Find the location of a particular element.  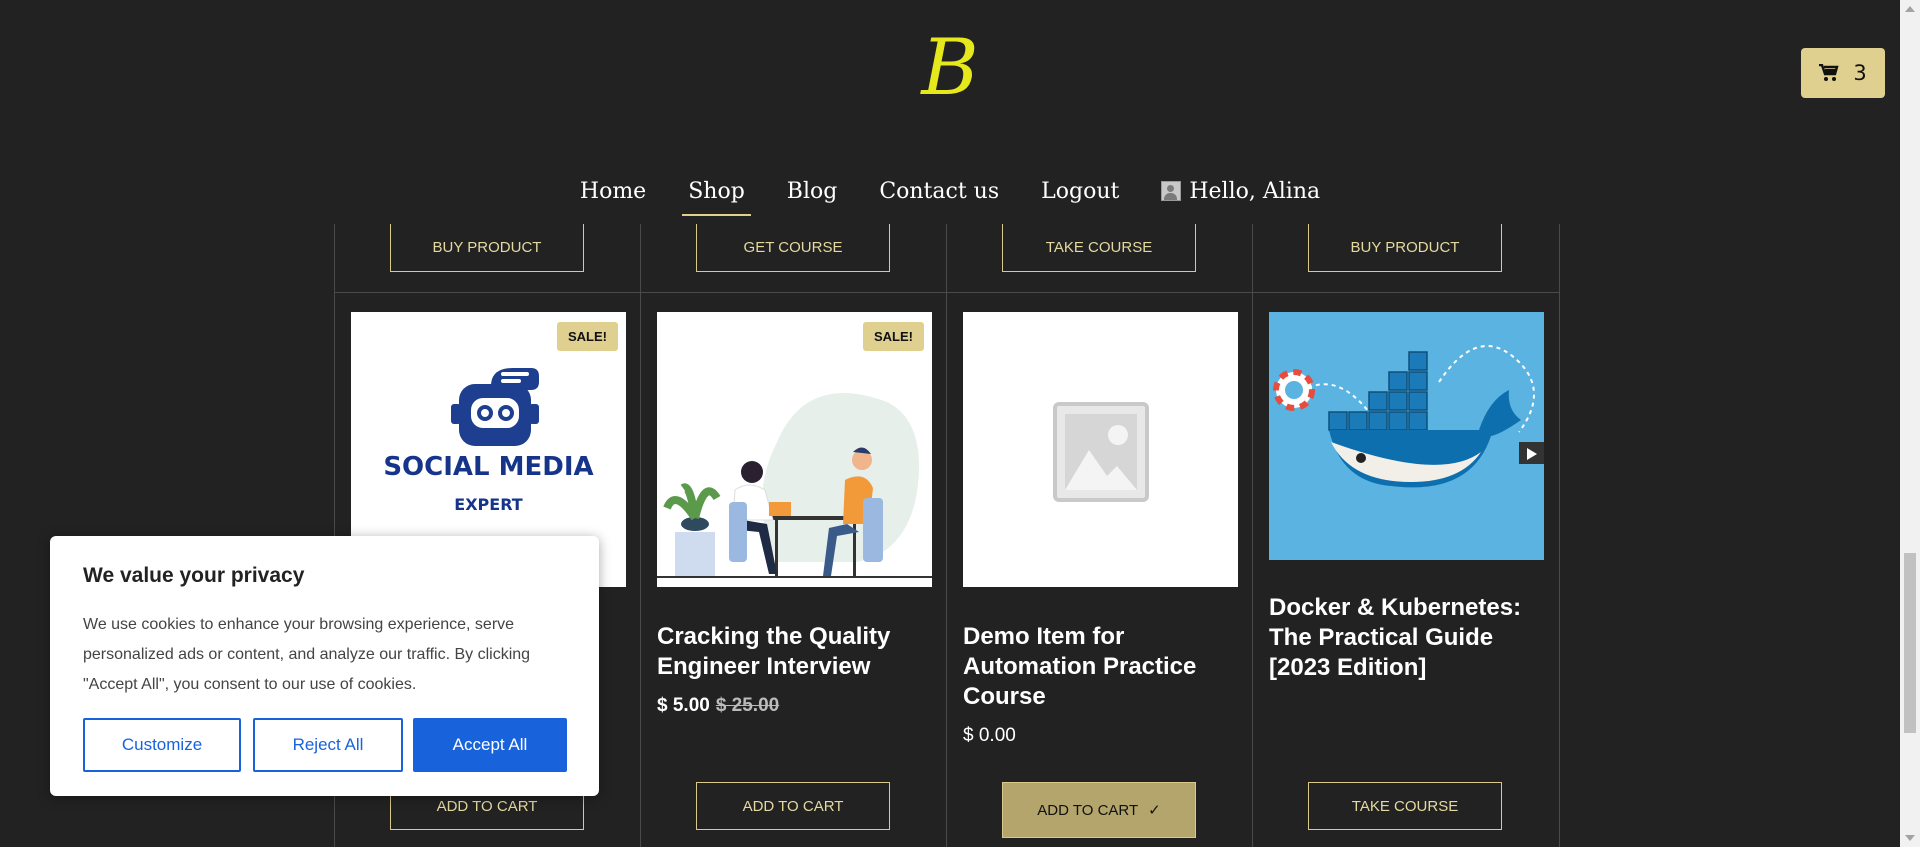

product-image-placeholder is located at coordinates (1100, 449).